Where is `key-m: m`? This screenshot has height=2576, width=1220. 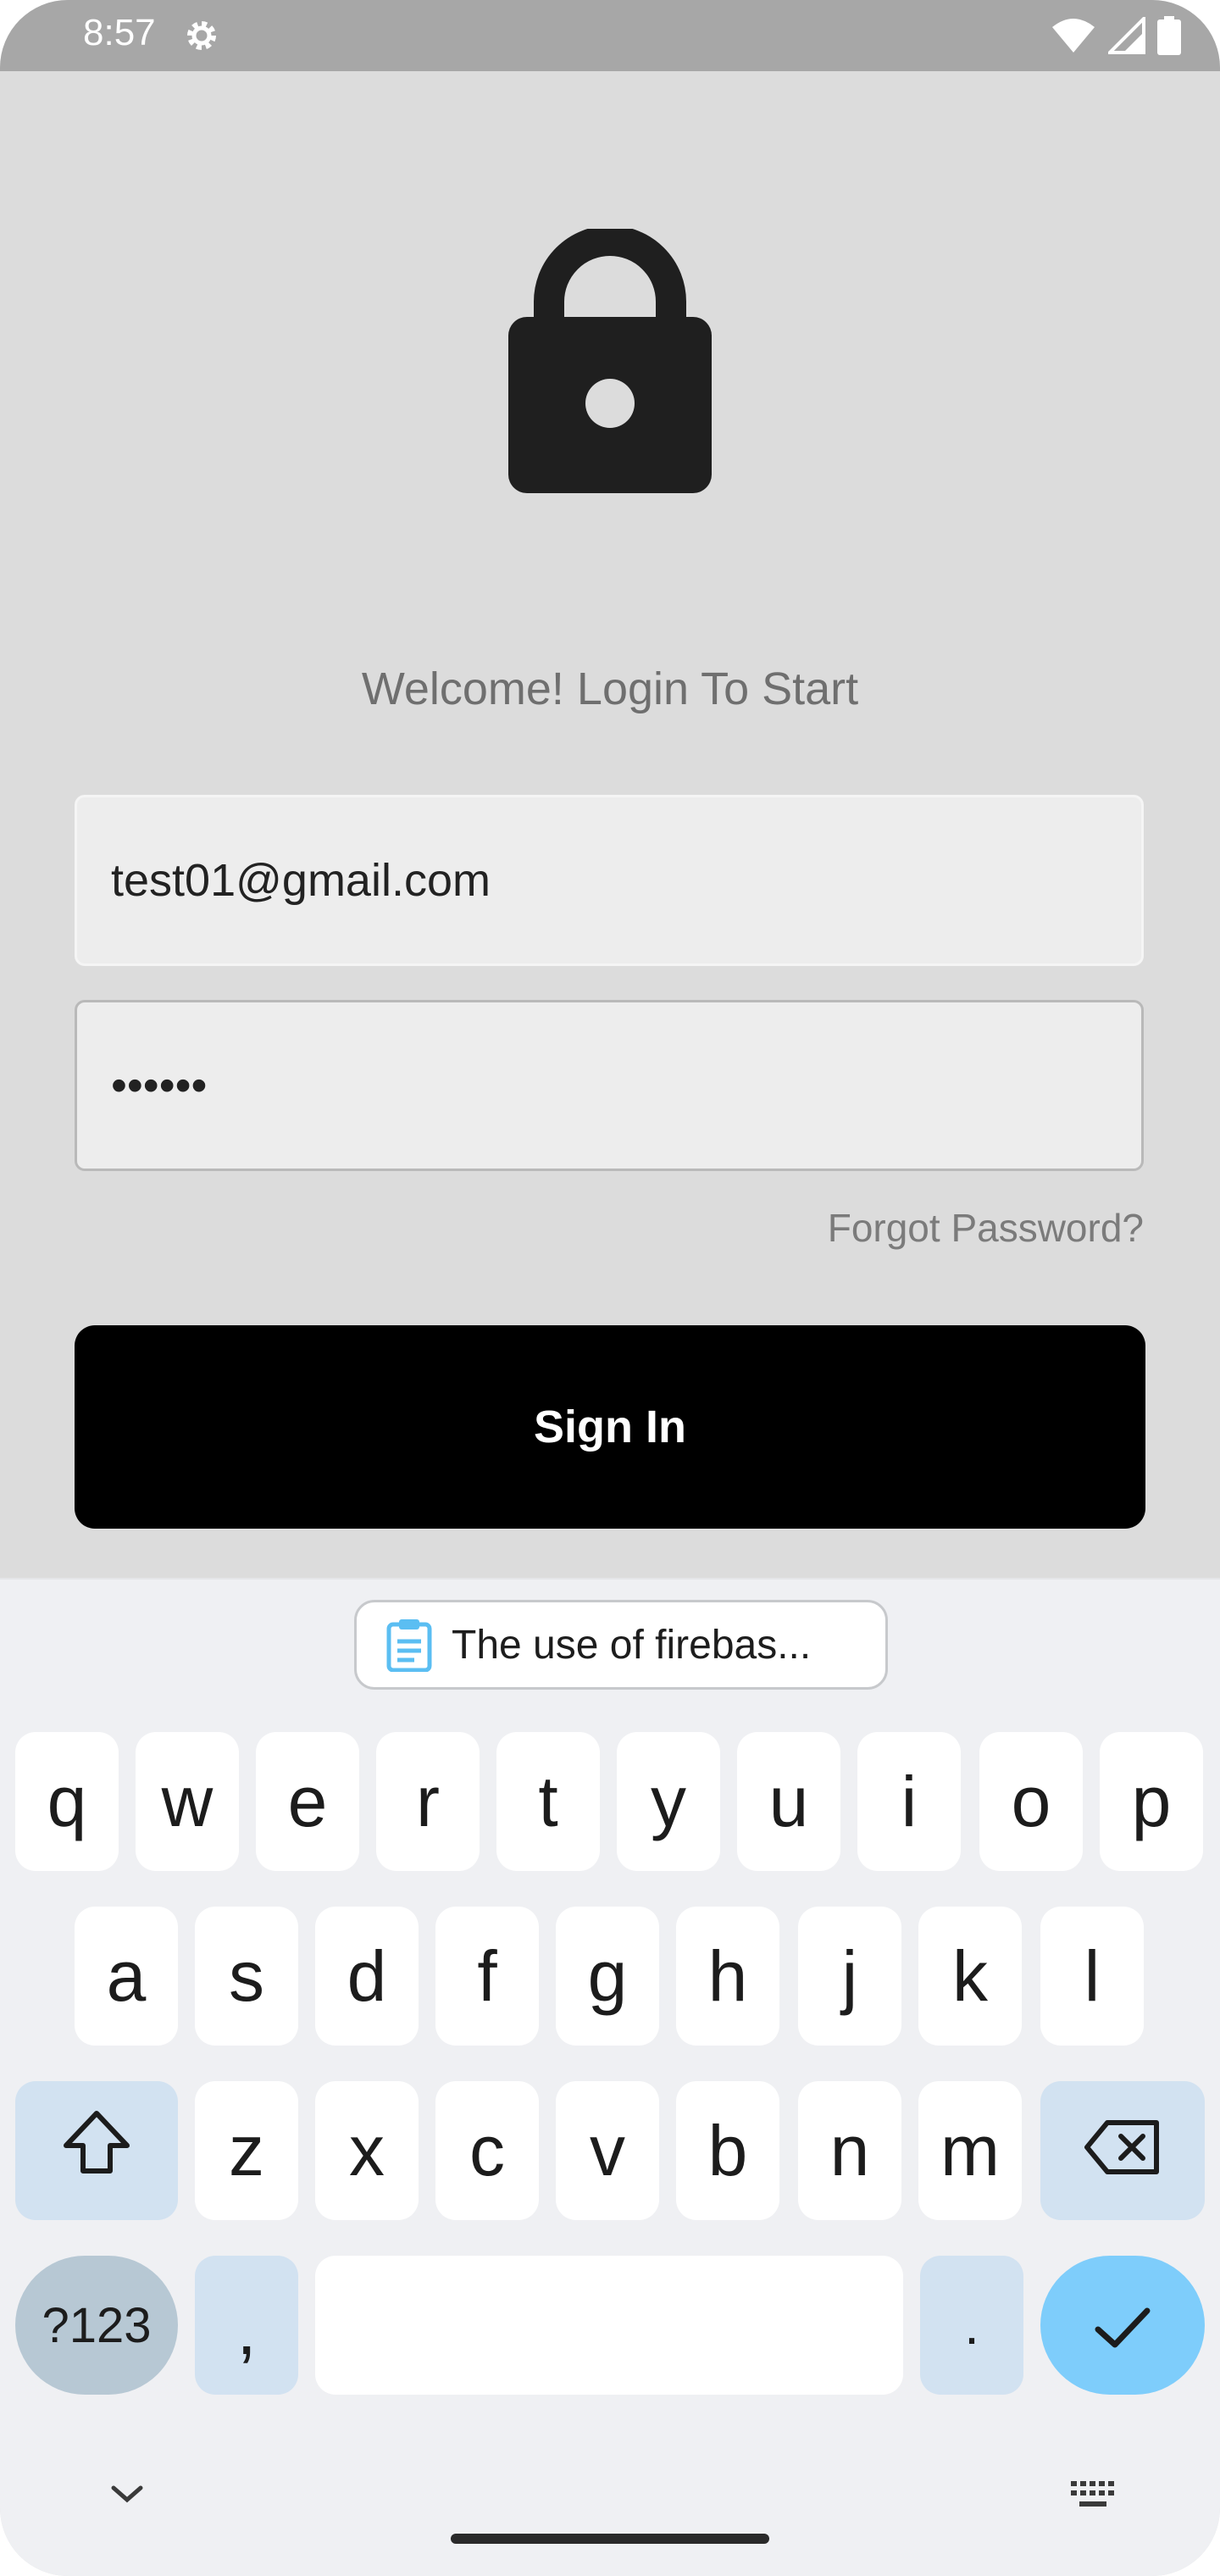 key-m: m is located at coordinates (970, 2150).